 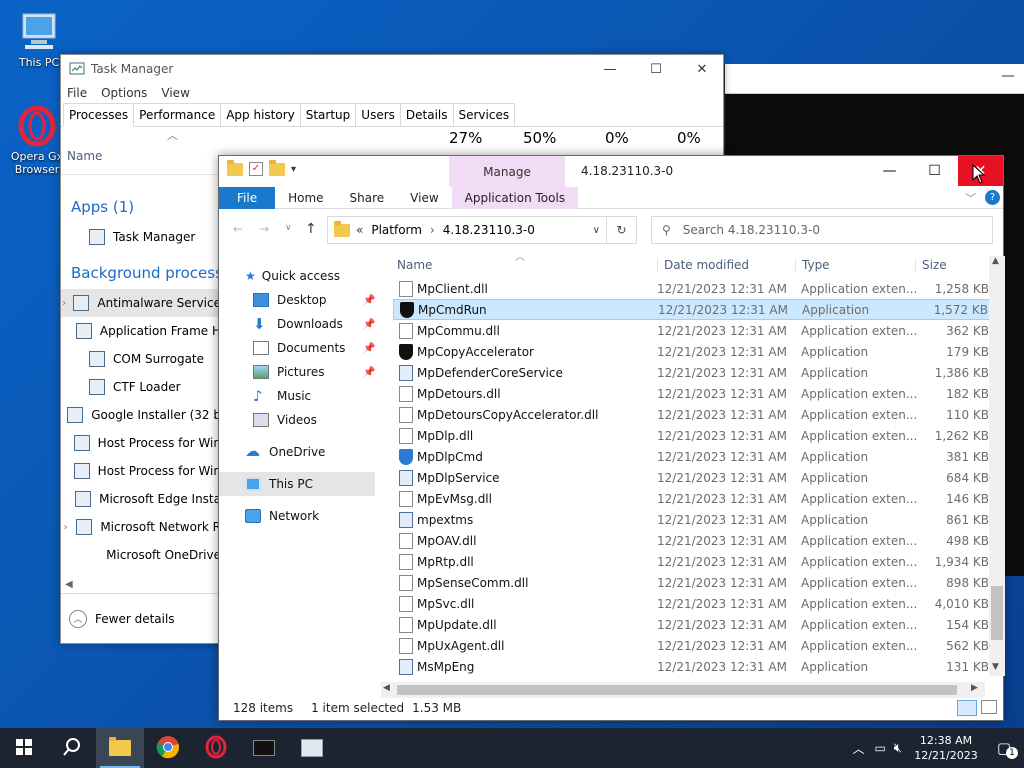 I want to click on nav-downloads: ⬇ Downloads 📌, so click(x=299, y=324).